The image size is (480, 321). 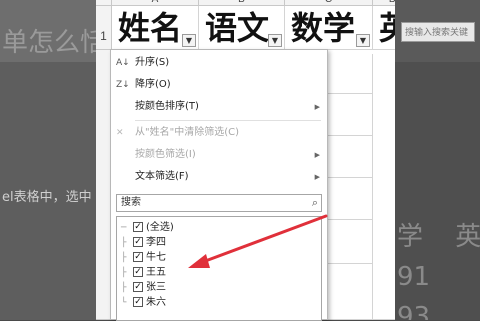 What do you see at coordinates (199, 261) in the screenshot?
I see `annotation-arrow-head` at bounding box center [199, 261].